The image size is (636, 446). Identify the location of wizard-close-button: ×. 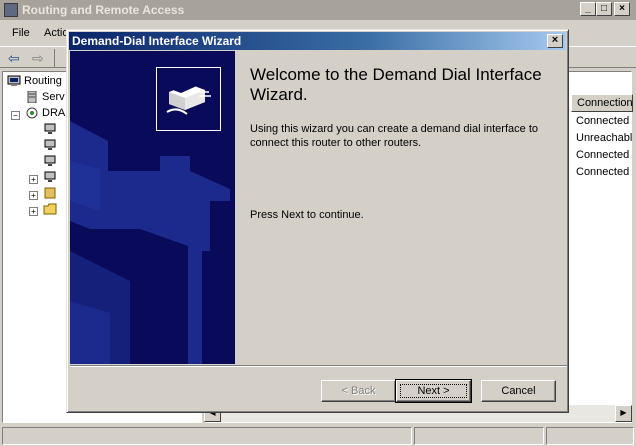
(555, 41).